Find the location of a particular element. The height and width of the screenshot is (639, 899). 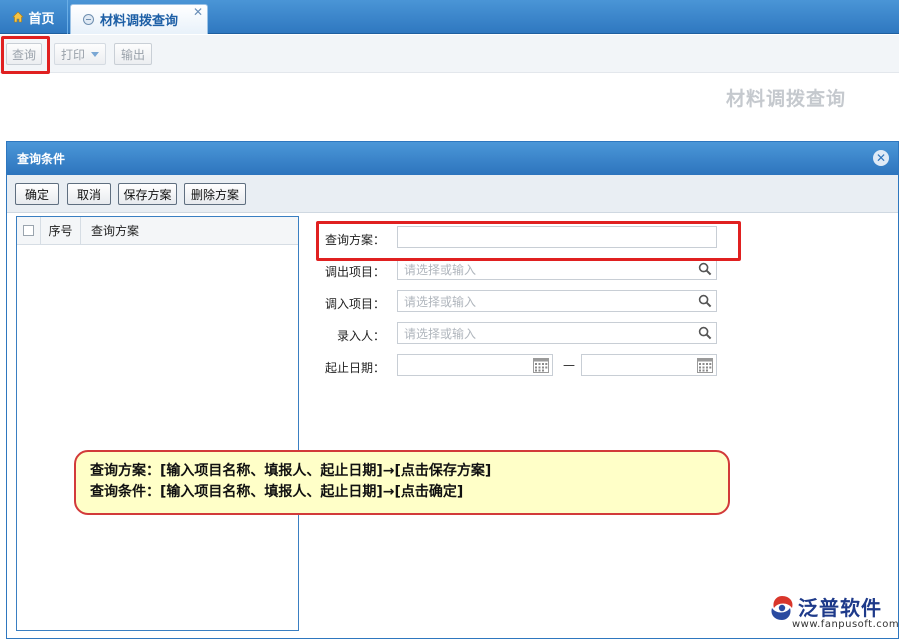

callout-line-2: 查询条件：[输入项目名称、填报人、起止日期]→[点击确定] is located at coordinates (277, 492).